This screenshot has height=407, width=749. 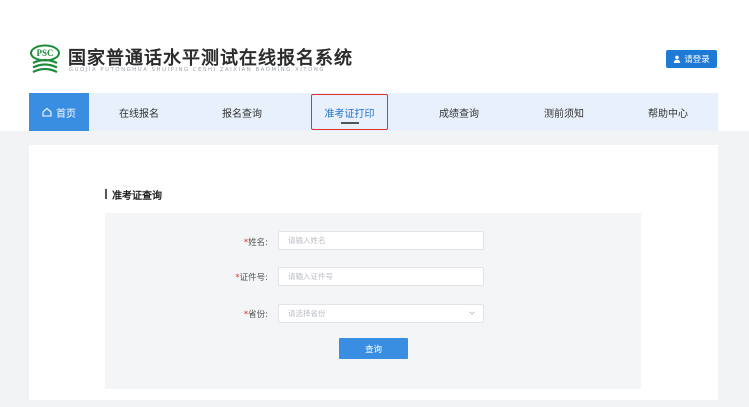 What do you see at coordinates (253, 278) in the screenshot?
I see `id-label-text: 证件号:` at bounding box center [253, 278].